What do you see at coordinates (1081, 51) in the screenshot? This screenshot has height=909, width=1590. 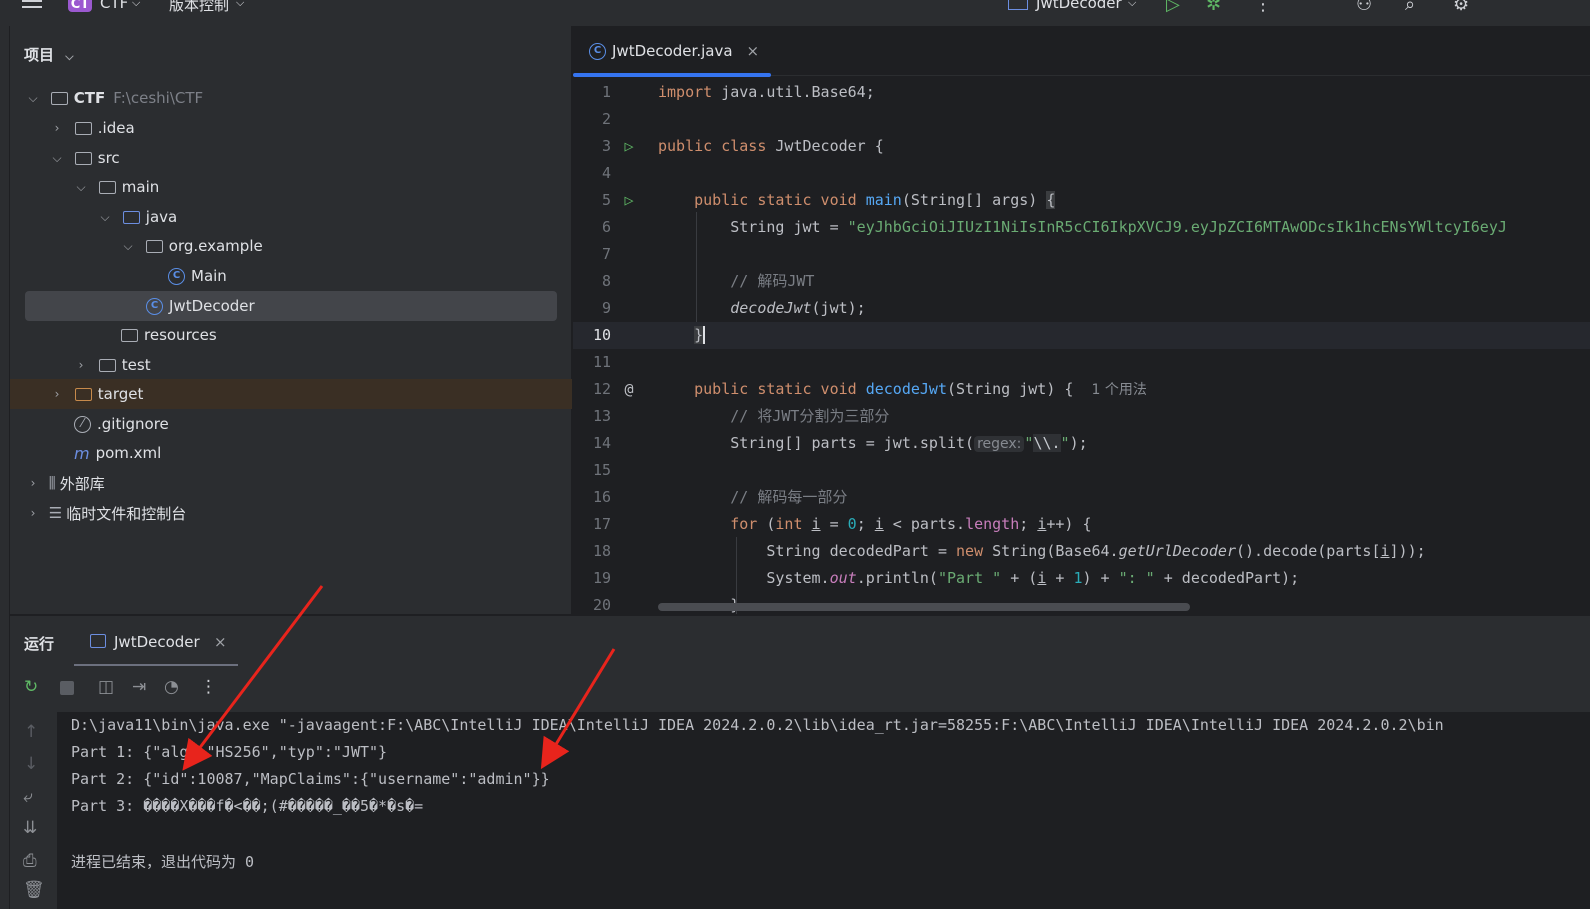 I see `editor-tab-bar: C JwtDecoder.java ×` at bounding box center [1081, 51].